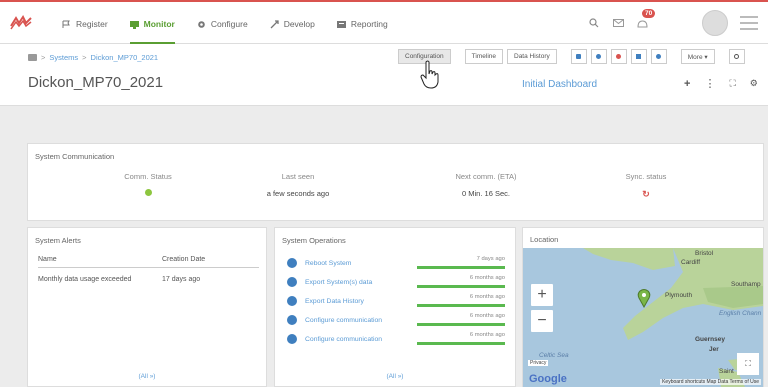 This screenshot has height=387, width=768. What do you see at coordinates (100, 259) in the screenshot?
I see `column-name: Name` at bounding box center [100, 259].